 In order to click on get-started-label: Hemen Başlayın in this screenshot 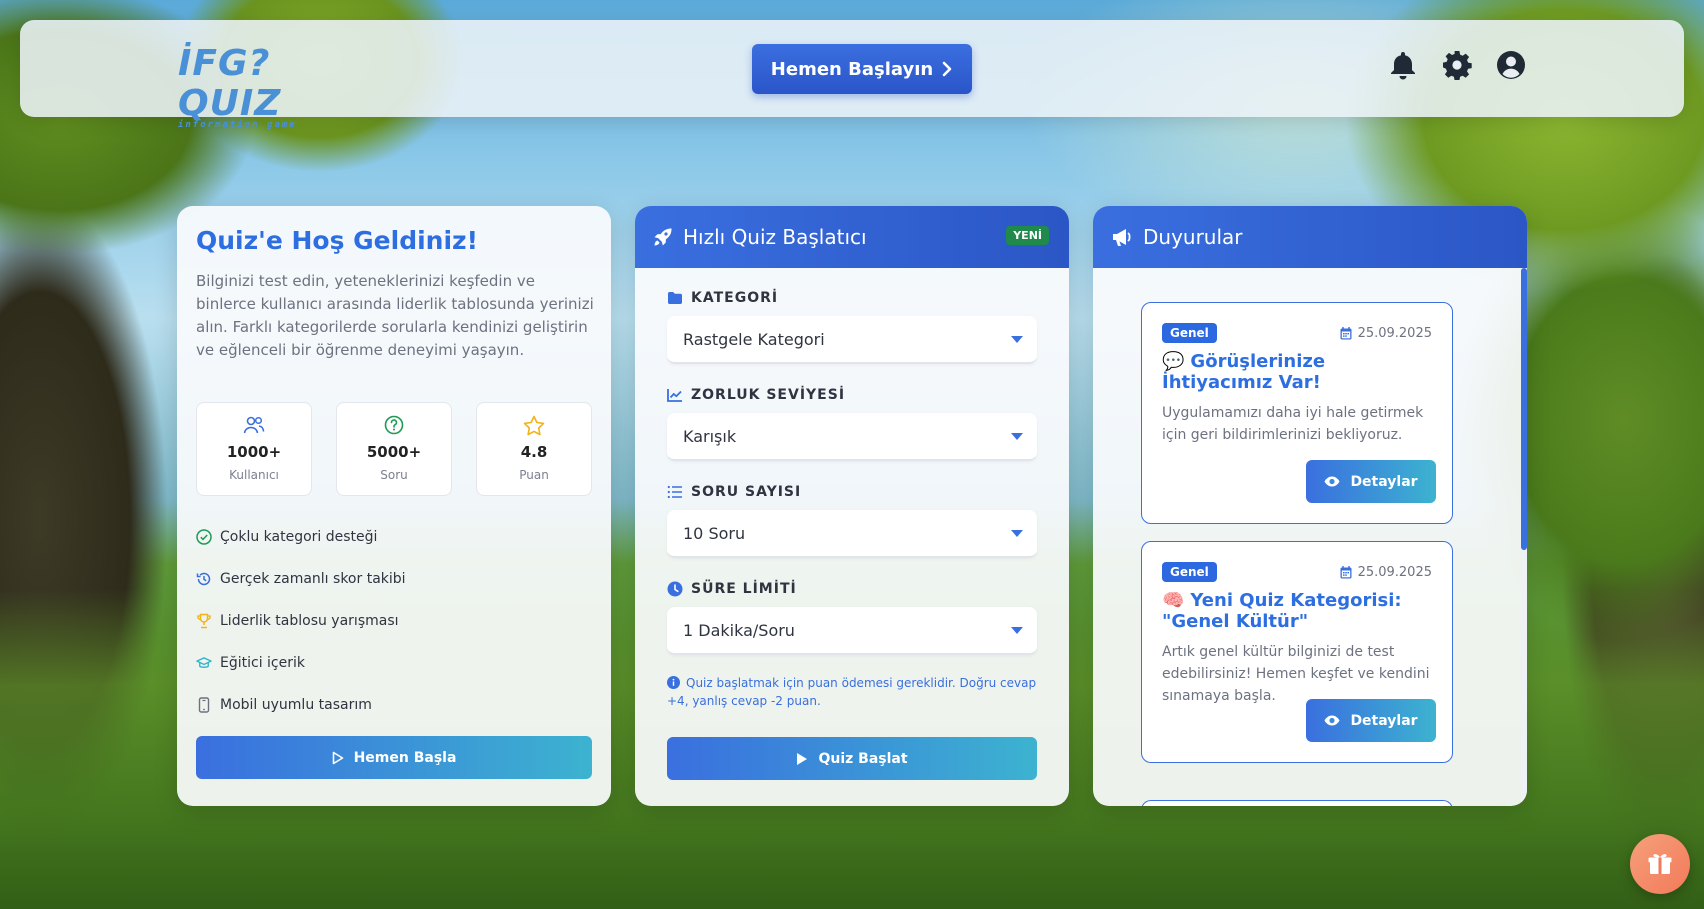, I will do `click(852, 69)`.